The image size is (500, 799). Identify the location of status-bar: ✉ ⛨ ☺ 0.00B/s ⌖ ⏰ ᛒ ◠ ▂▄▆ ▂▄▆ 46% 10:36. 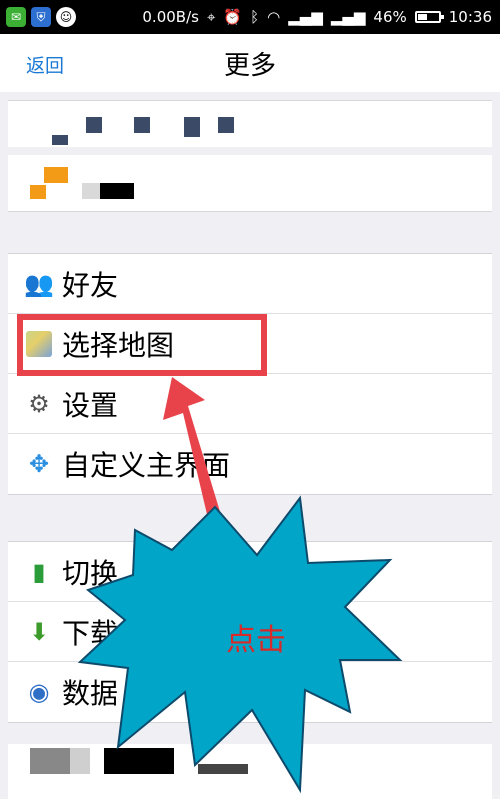
(250, 17).